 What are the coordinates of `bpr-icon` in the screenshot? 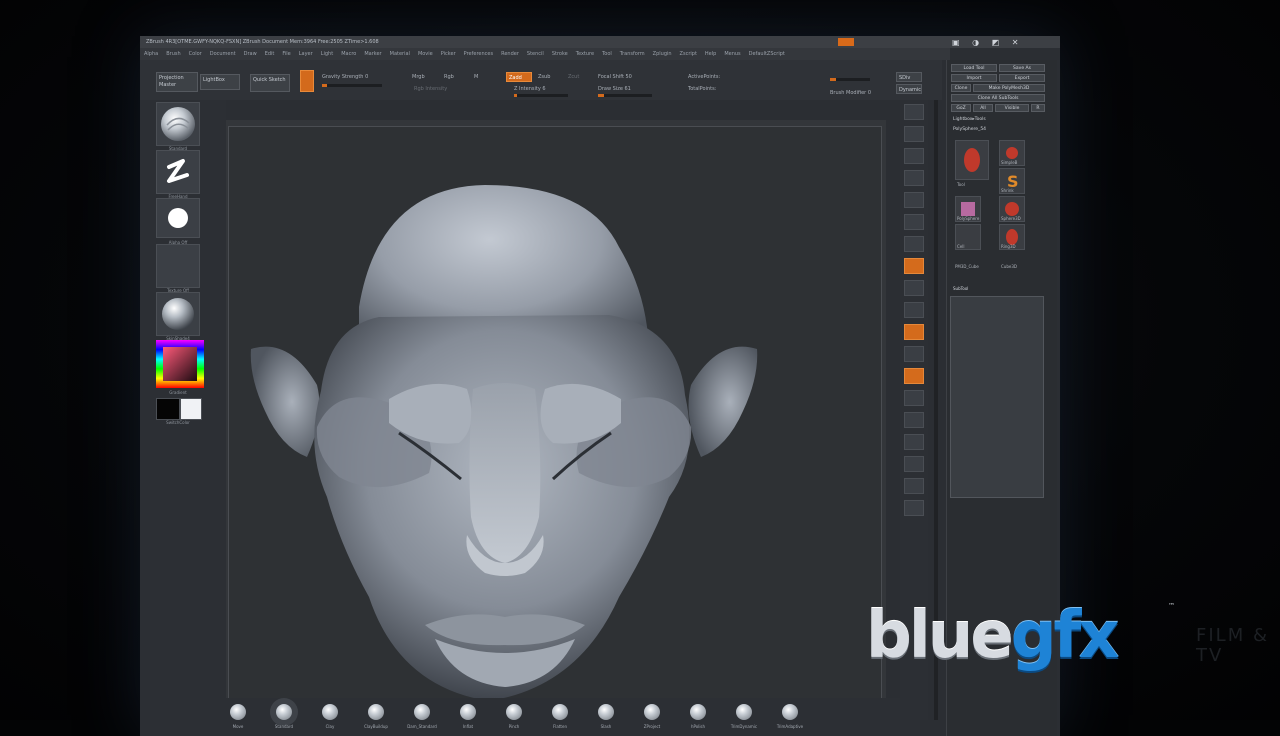 It's located at (914, 112).